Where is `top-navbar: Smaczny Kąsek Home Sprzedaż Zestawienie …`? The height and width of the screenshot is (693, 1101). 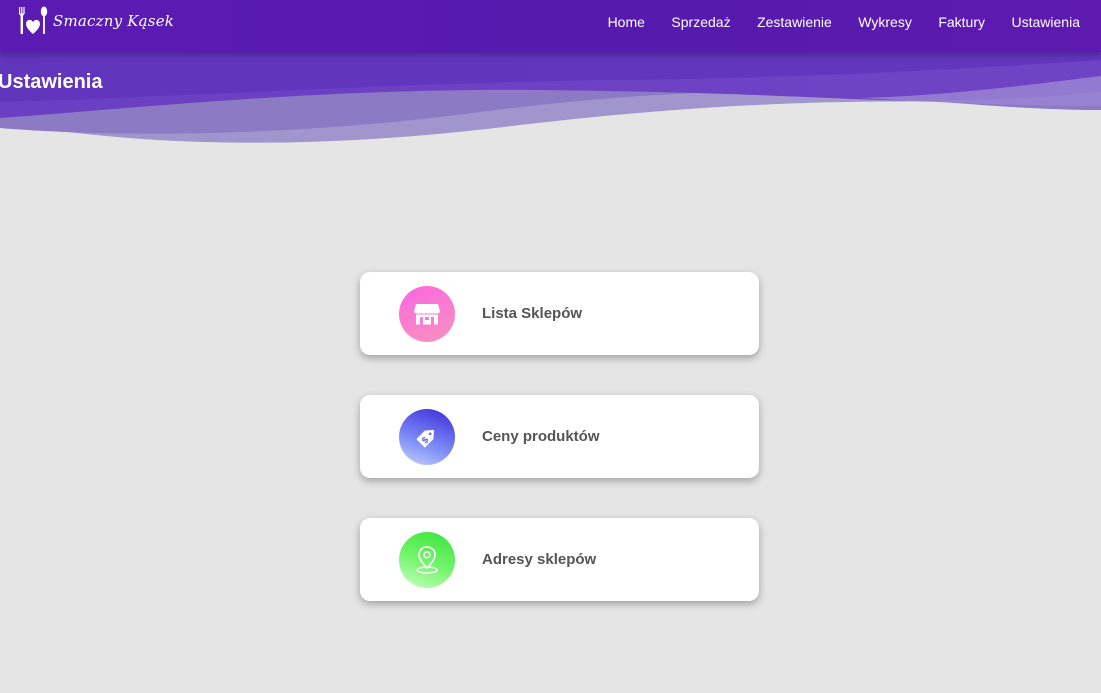 top-navbar: Smaczny Kąsek Home Sprzedaż Zestawienie … is located at coordinates (550, 26).